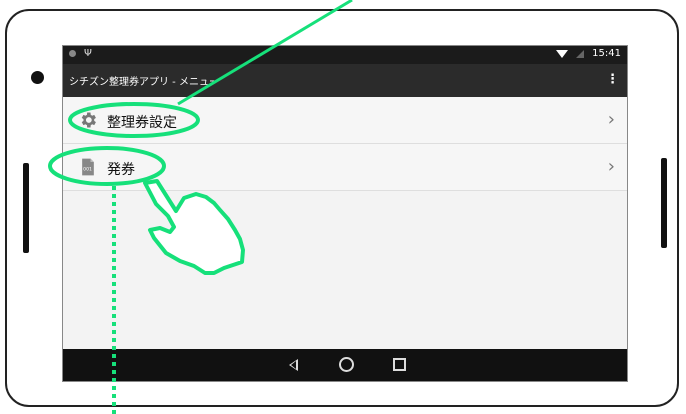  I want to click on ticket-icon: 001, so click(88, 167).